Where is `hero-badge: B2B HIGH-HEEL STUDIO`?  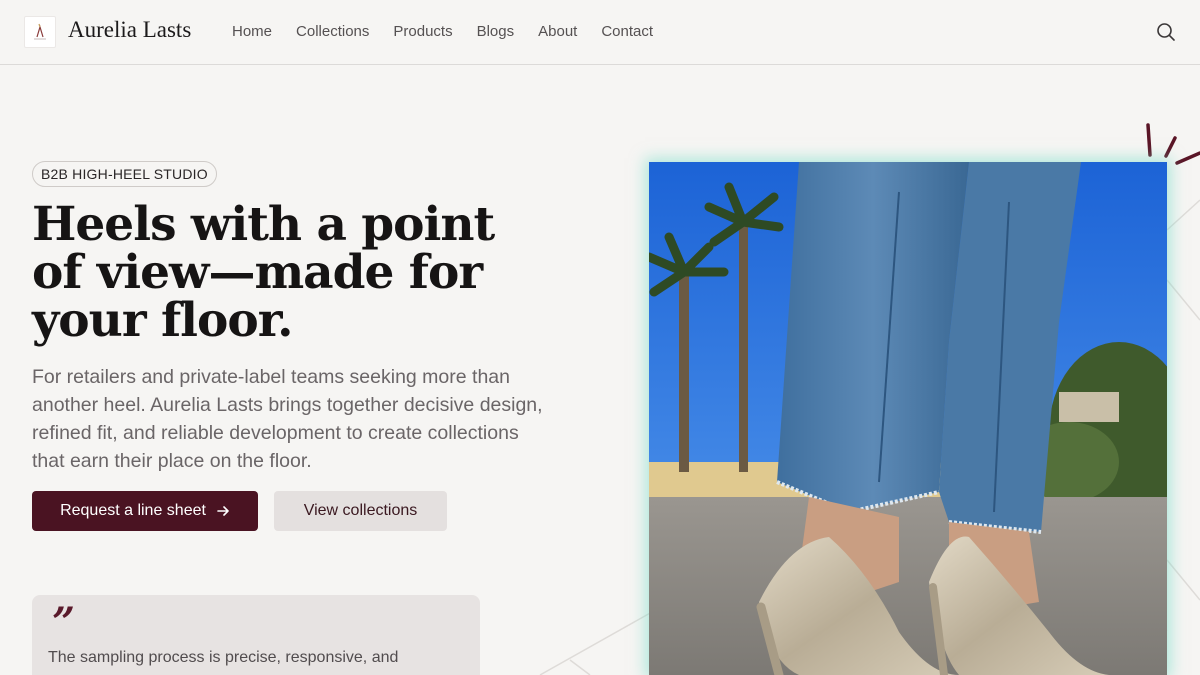 hero-badge: B2B HIGH-HEEL STUDIO is located at coordinates (124, 174).